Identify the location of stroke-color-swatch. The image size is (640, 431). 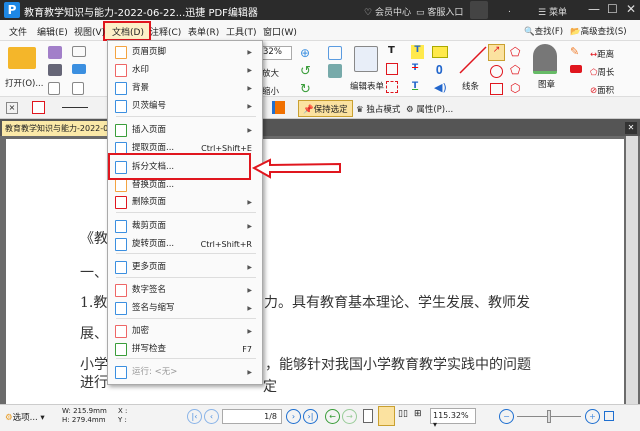
(38, 107).